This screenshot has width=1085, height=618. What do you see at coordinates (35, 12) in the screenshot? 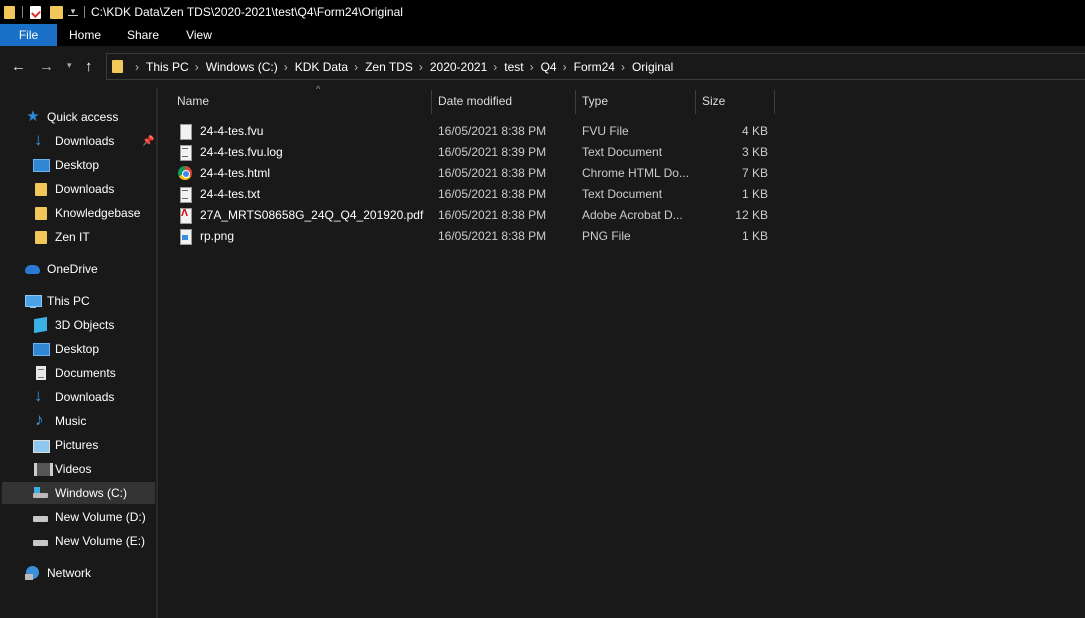
I see `properties-icon` at bounding box center [35, 12].